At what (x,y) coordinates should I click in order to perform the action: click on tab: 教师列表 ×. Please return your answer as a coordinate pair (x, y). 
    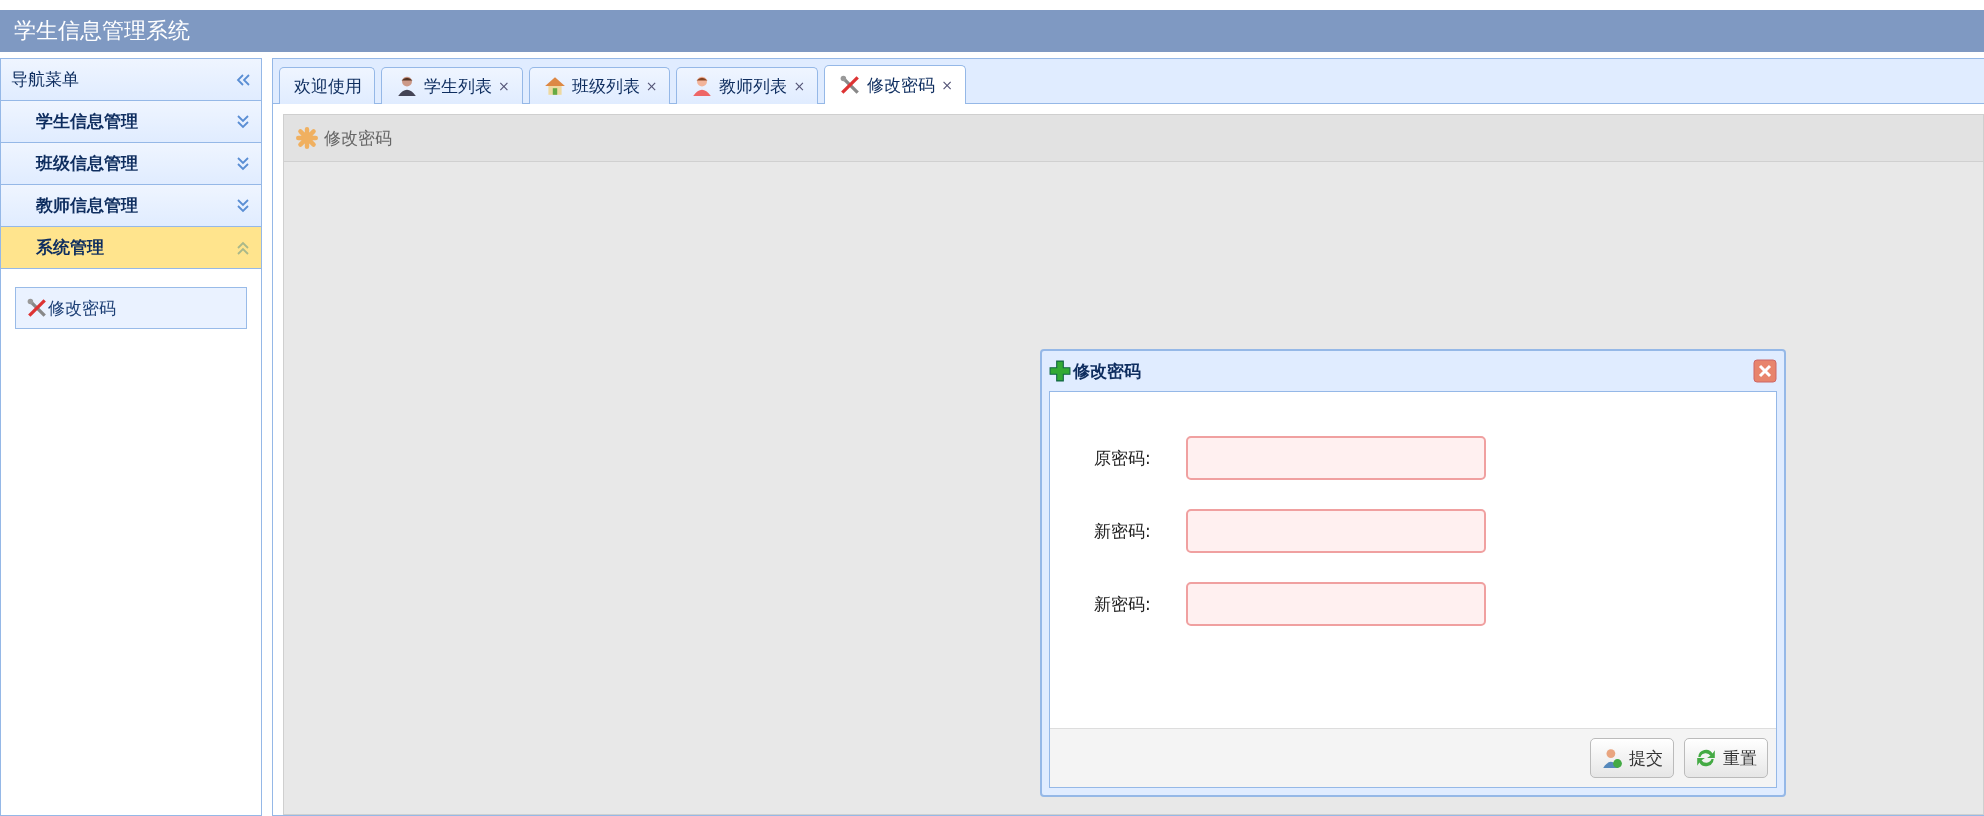
    Looking at the image, I should click on (747, 85).